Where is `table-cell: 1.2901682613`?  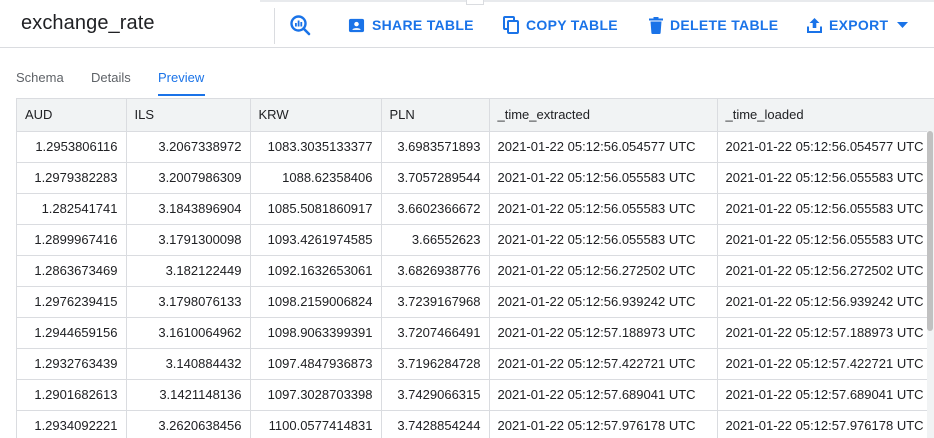
table-cell: 1.2901682613 is located at coordinates (72, 395).